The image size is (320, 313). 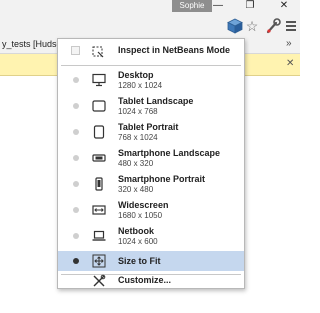 I want to click on size-to-fit-radio, so click(x=76, y=261).